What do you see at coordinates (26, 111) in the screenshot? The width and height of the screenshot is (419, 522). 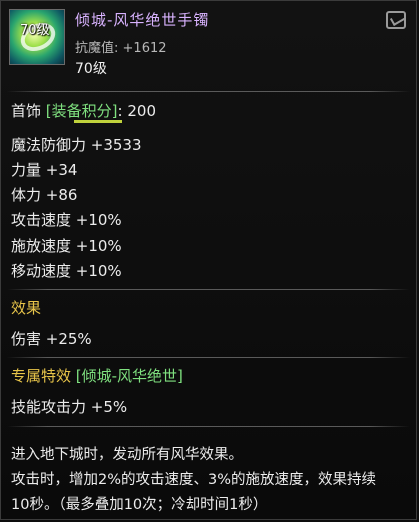 I see `slot-type: 首饰` at bounding box center [26, 111].